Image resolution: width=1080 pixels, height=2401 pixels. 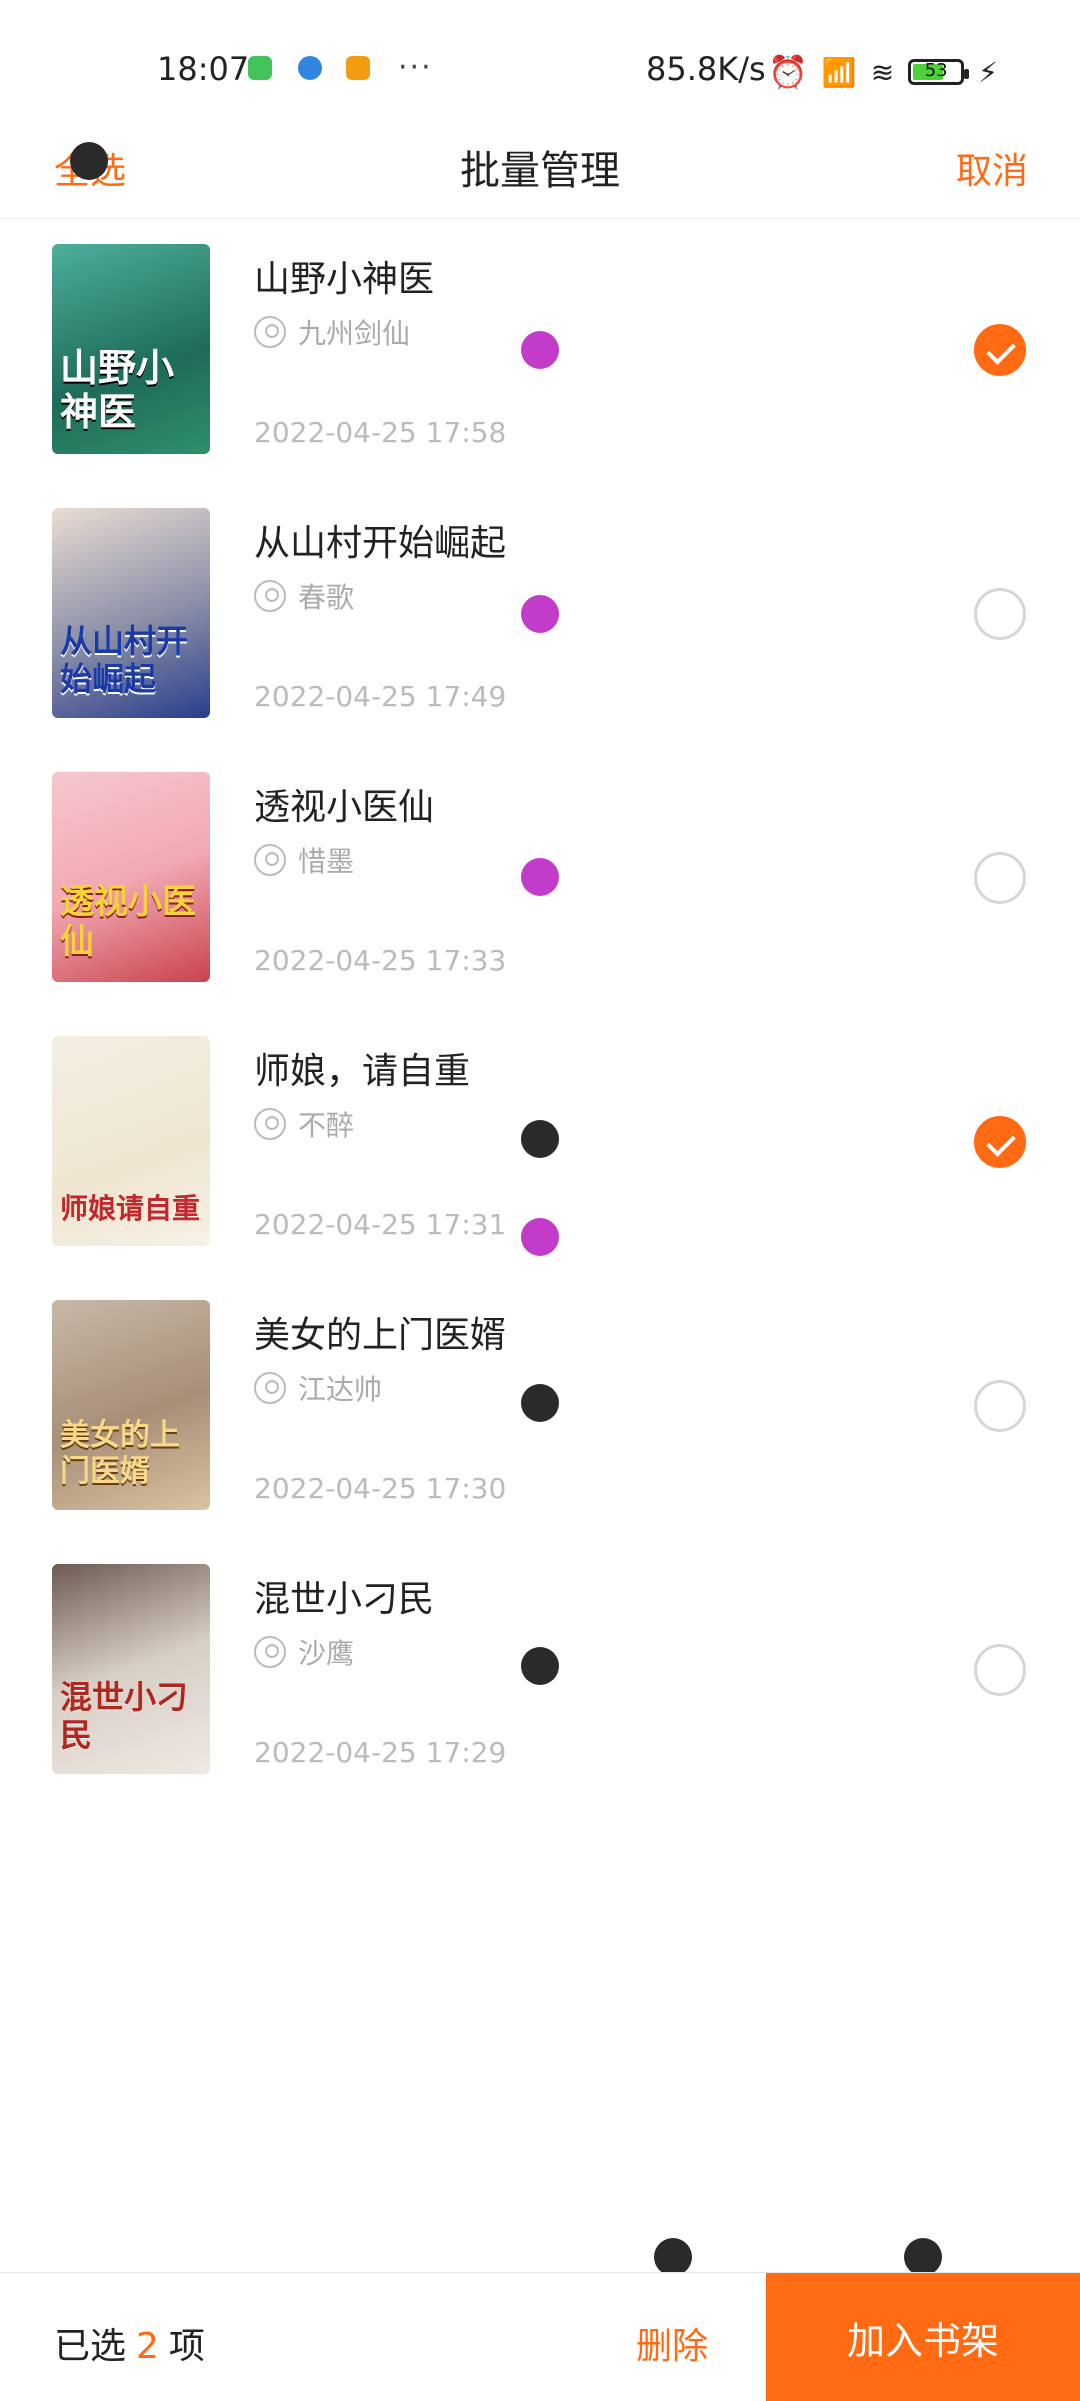 I want to click on book-cover: 从山村开始崛起, so click(x=131, y=613).